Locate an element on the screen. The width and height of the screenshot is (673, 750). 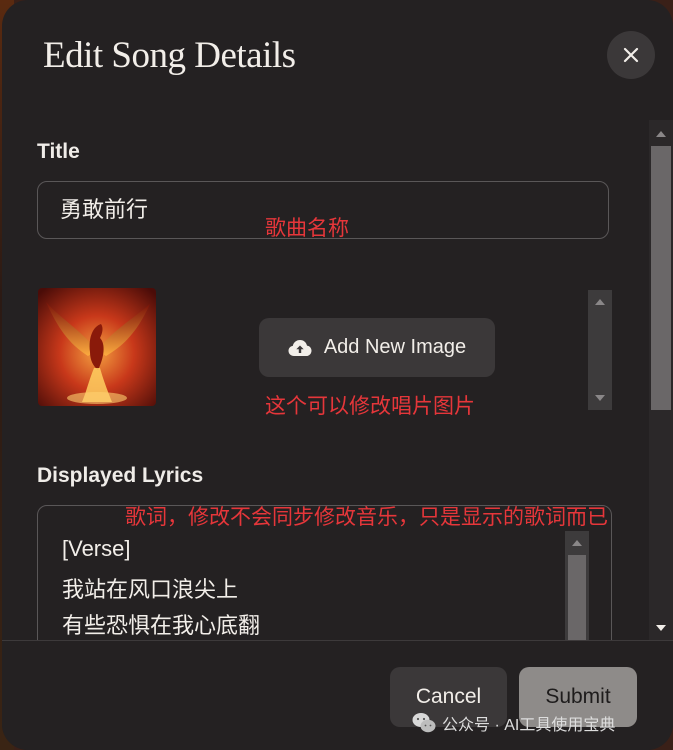
close-button is located at coordinates (631, 55).